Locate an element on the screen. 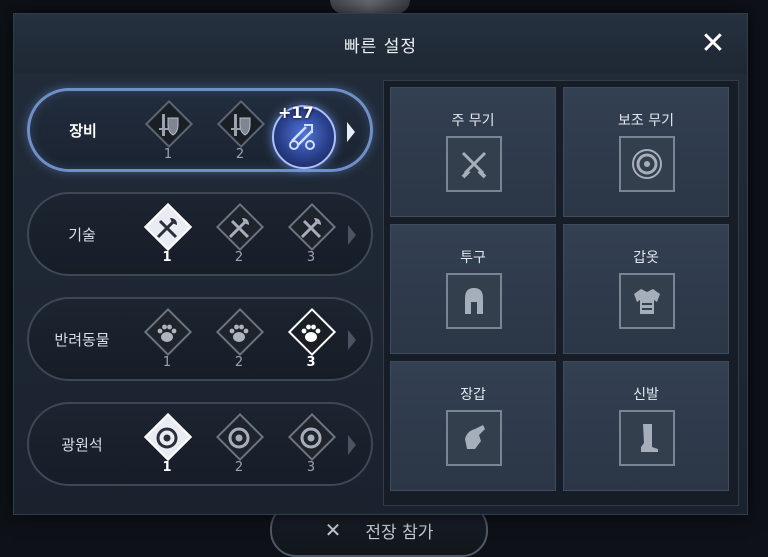  lightstone-preset-slot: 2 is located at coordinates (240, 447).